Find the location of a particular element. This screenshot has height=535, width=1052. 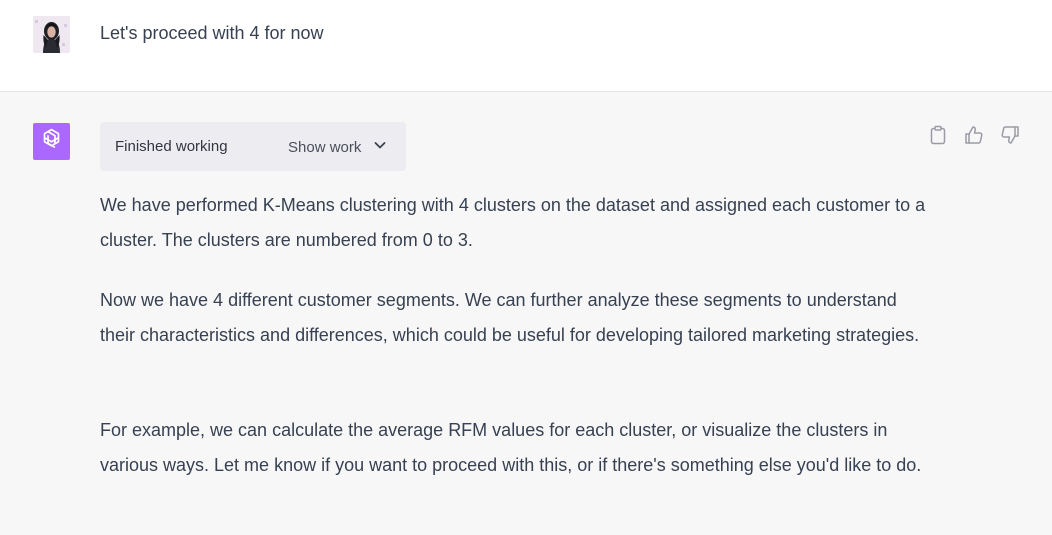

message-actions is located at coordinates (974, 137).